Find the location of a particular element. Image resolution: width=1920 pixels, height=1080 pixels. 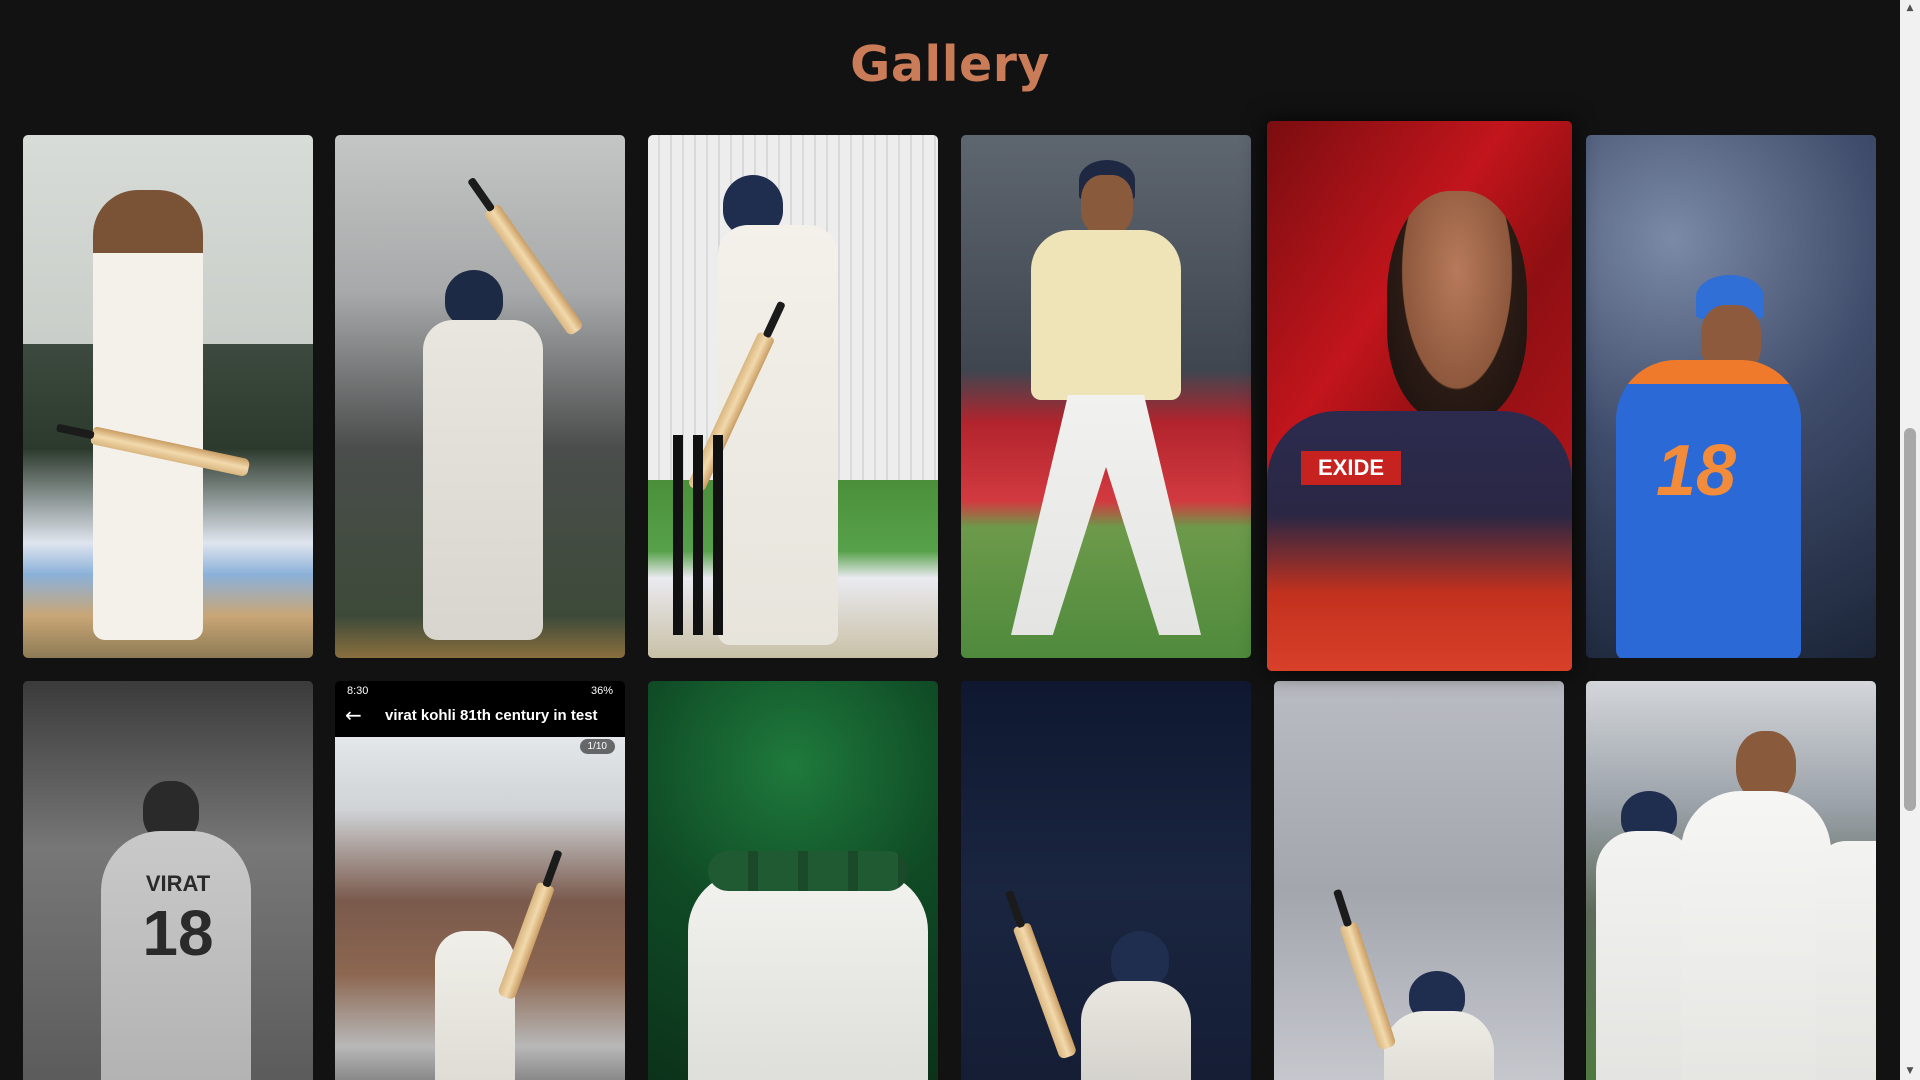

vertical-scrollbar: ▲ ▼ is located at coordinates (1910, 540).